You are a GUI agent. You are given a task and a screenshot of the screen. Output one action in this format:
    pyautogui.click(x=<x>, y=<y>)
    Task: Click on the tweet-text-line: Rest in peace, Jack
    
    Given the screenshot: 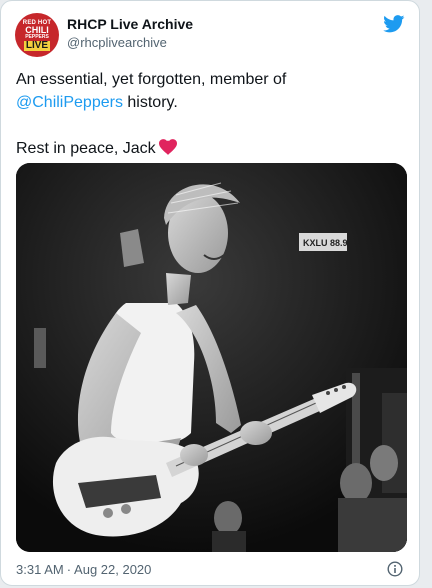 What is the action you would take?
    pyautogui.click(x=209, y=148)
    